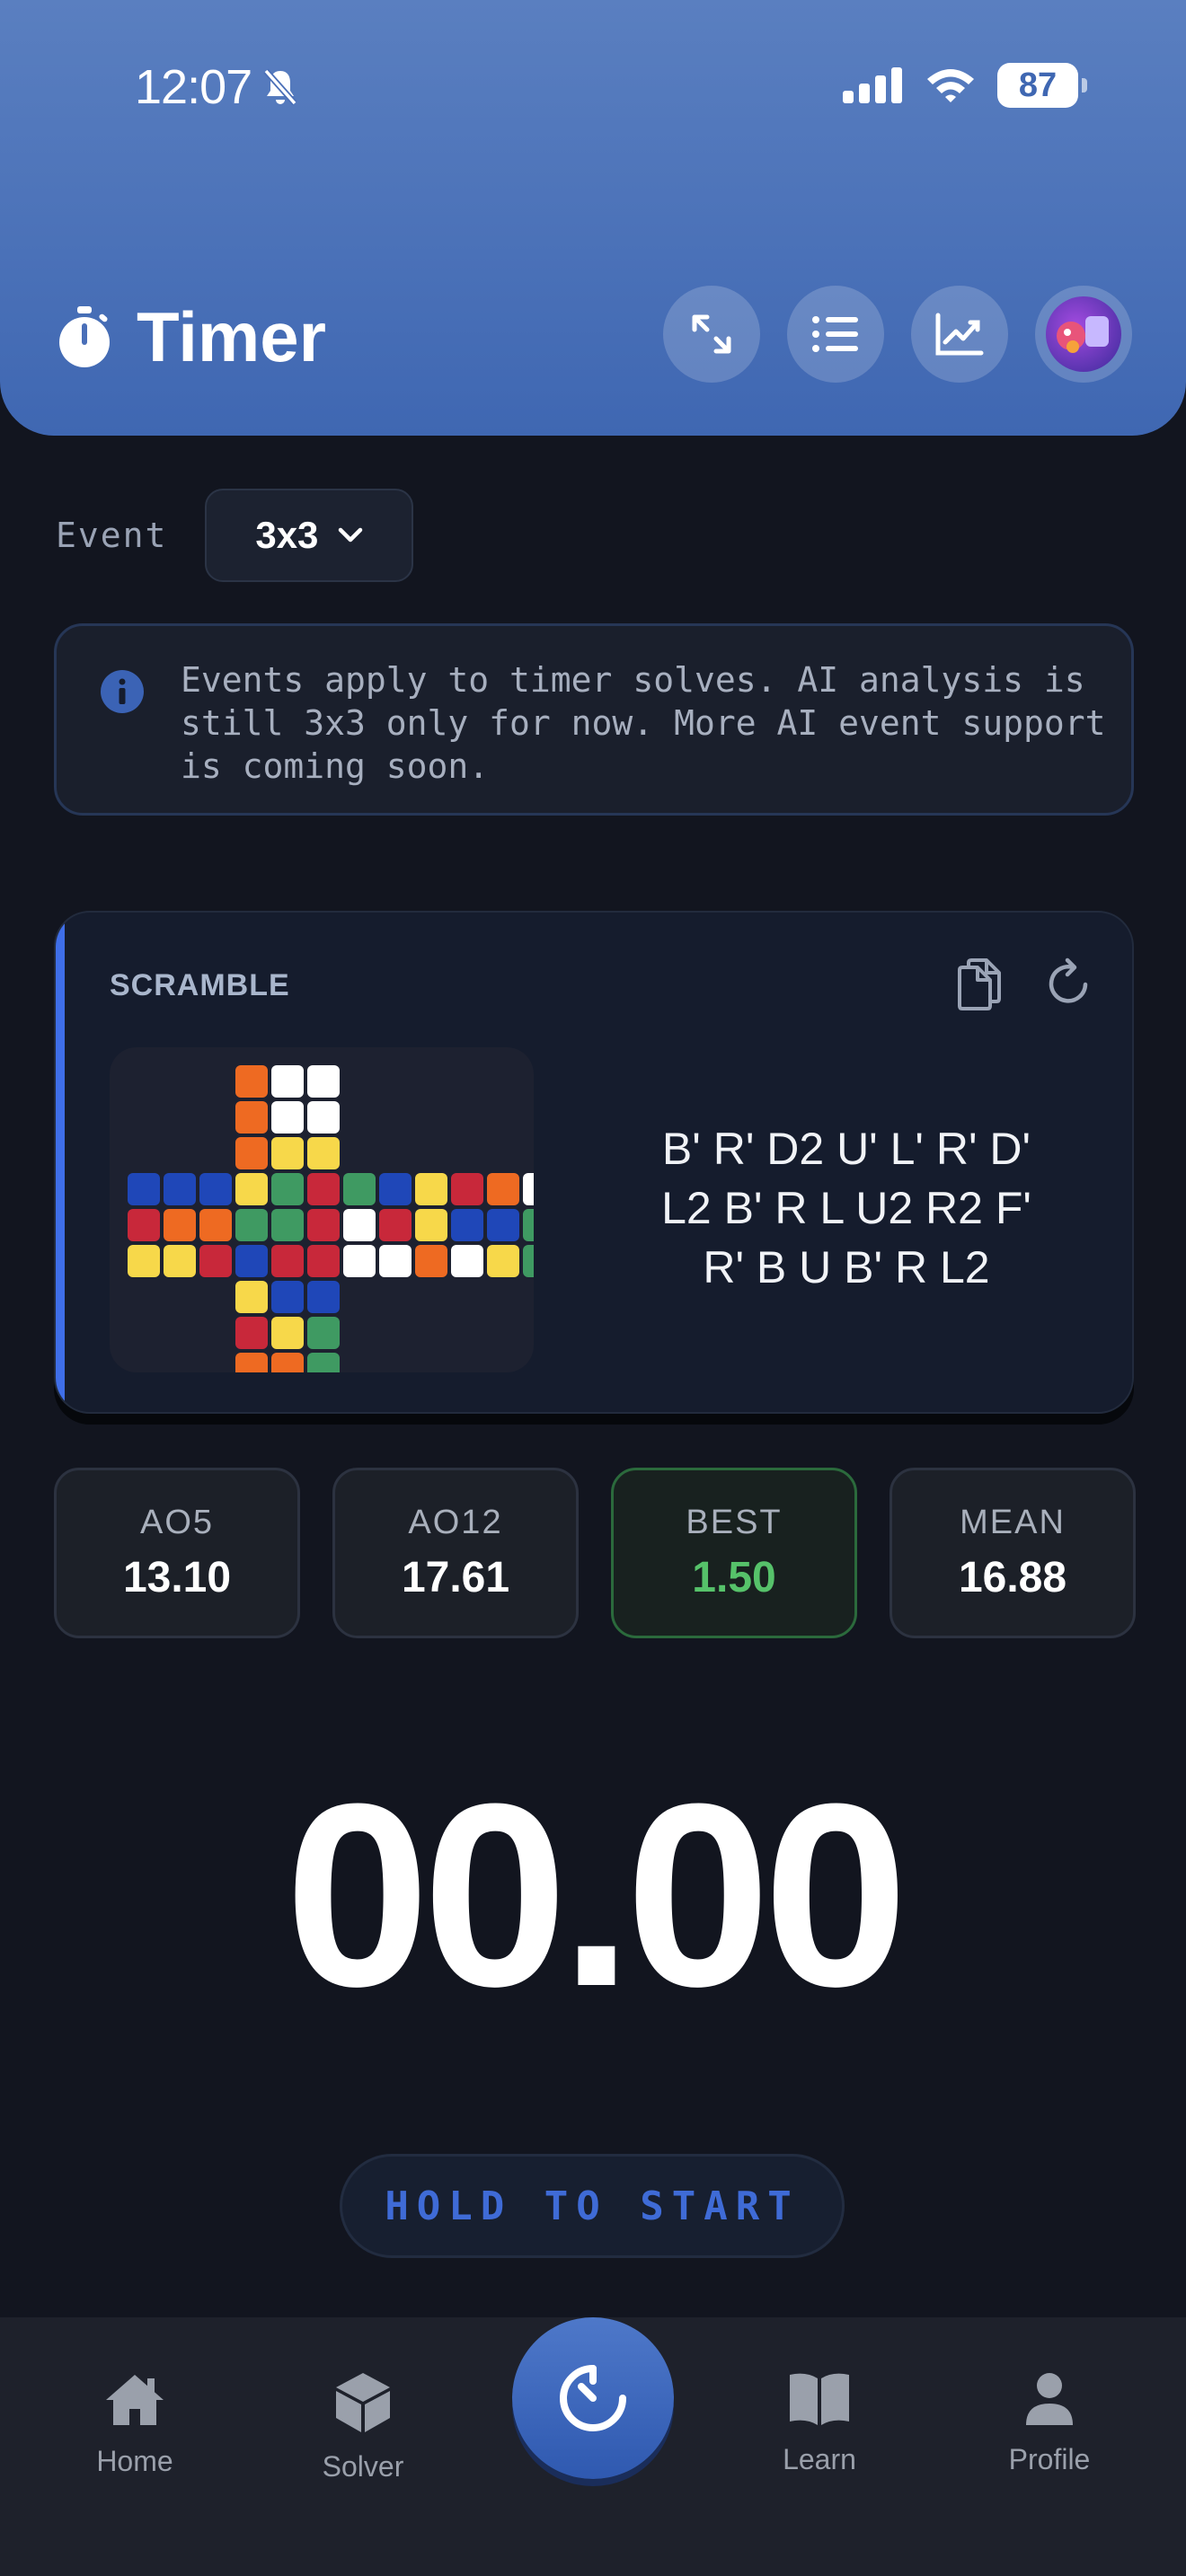  What do you see at coordinates (351, 535) in the screenshot?
I see `chevron-down-icon` at bounding box center [351, 535].